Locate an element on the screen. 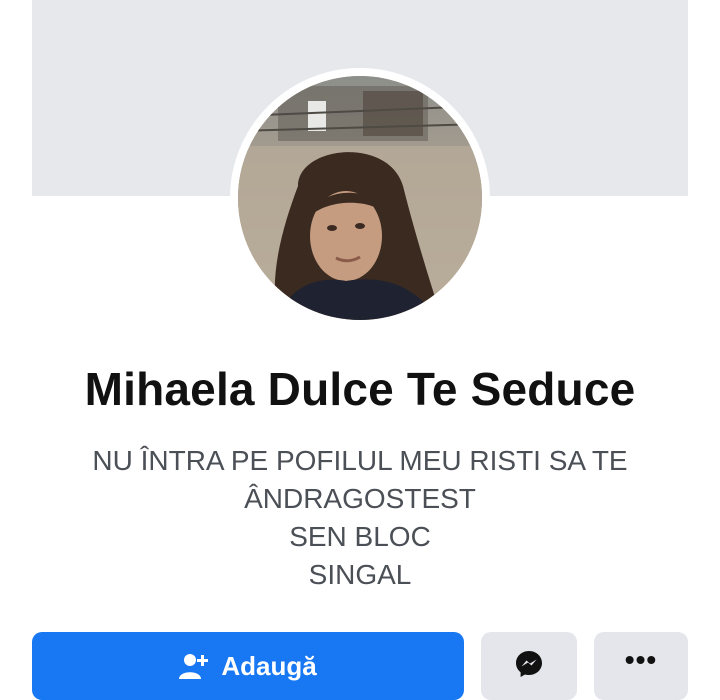 The width and height of the screenshot is (720, 700). bio-line: SEN BLOC is located at coordinates (360, 536).